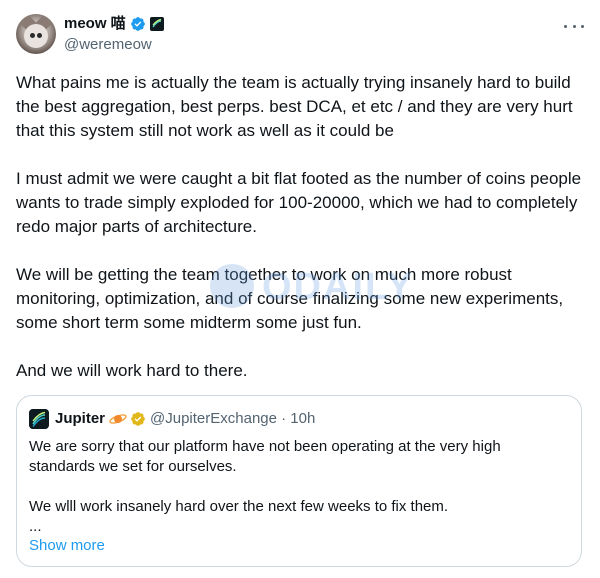 The image size is (600, 578). What do you see at coordinates (118, 419) in the screenshot?
I see `planet-emoji-icon` at bounding box center [118, 419].